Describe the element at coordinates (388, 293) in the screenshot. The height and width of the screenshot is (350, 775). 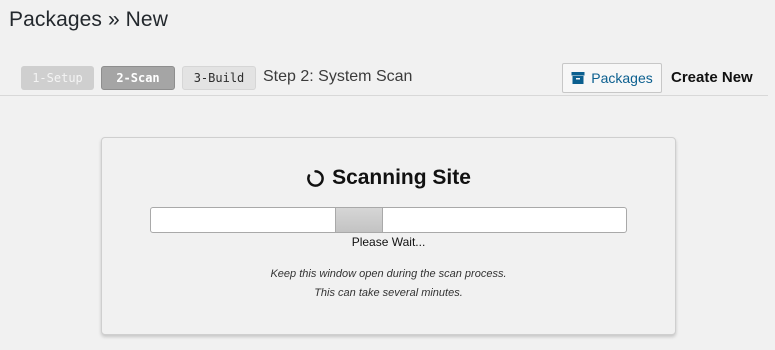
I see `scan-note-line-2: This can take several minutes.` at that location.